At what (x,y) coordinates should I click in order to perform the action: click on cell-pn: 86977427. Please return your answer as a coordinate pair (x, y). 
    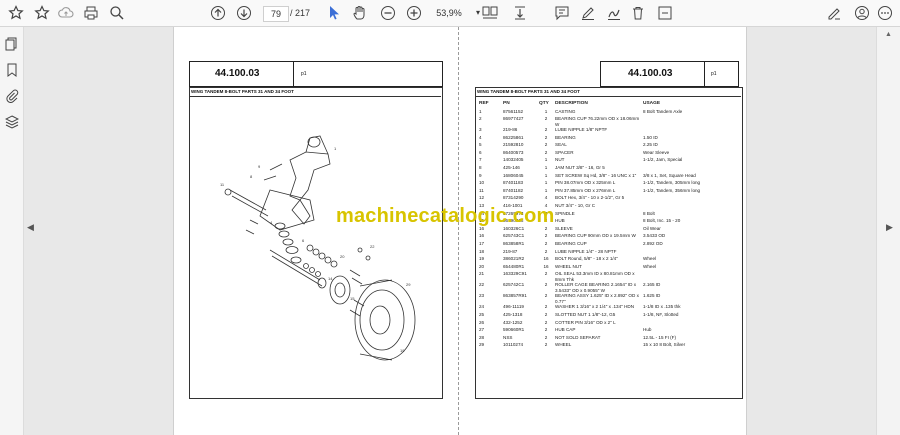
    Looking at the image, I should click on (513, 119).